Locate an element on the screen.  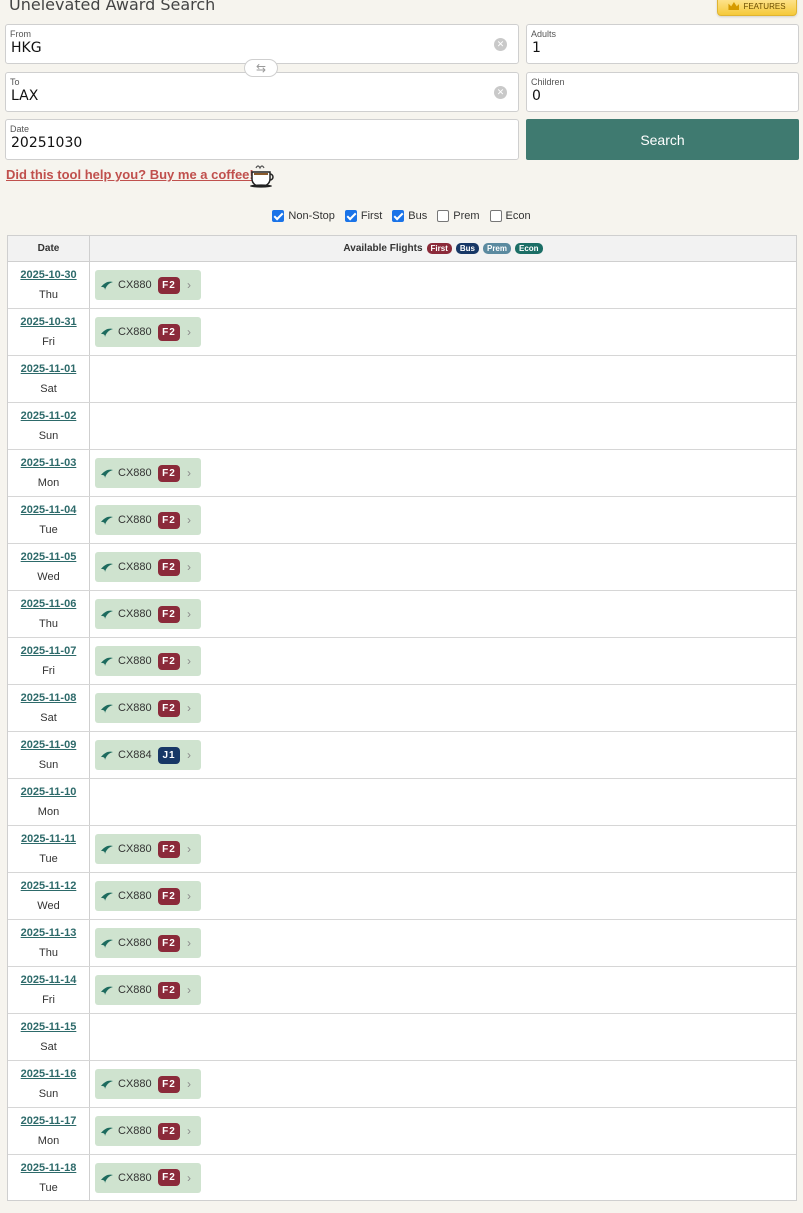
econ-checkbox is located at coordinates (495, 216).